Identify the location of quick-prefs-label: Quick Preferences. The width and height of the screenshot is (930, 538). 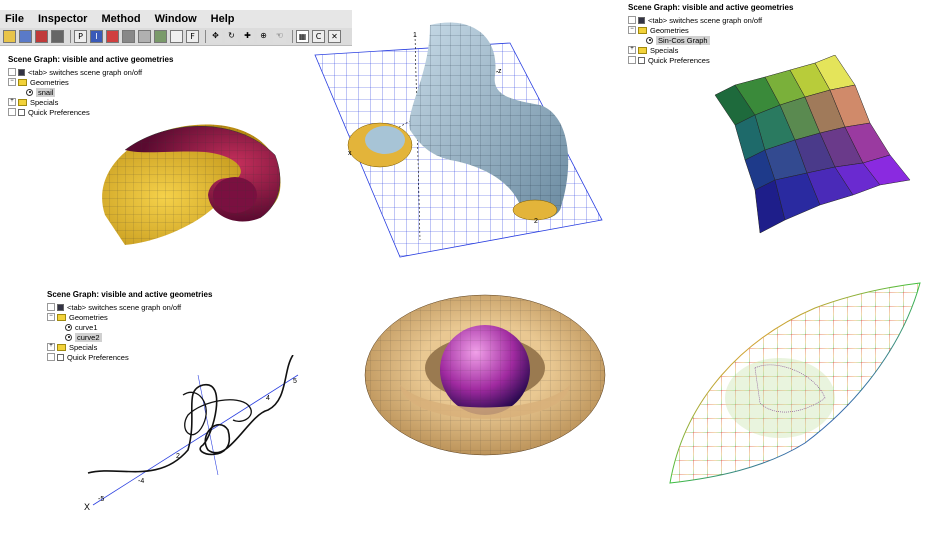
(59, 112).